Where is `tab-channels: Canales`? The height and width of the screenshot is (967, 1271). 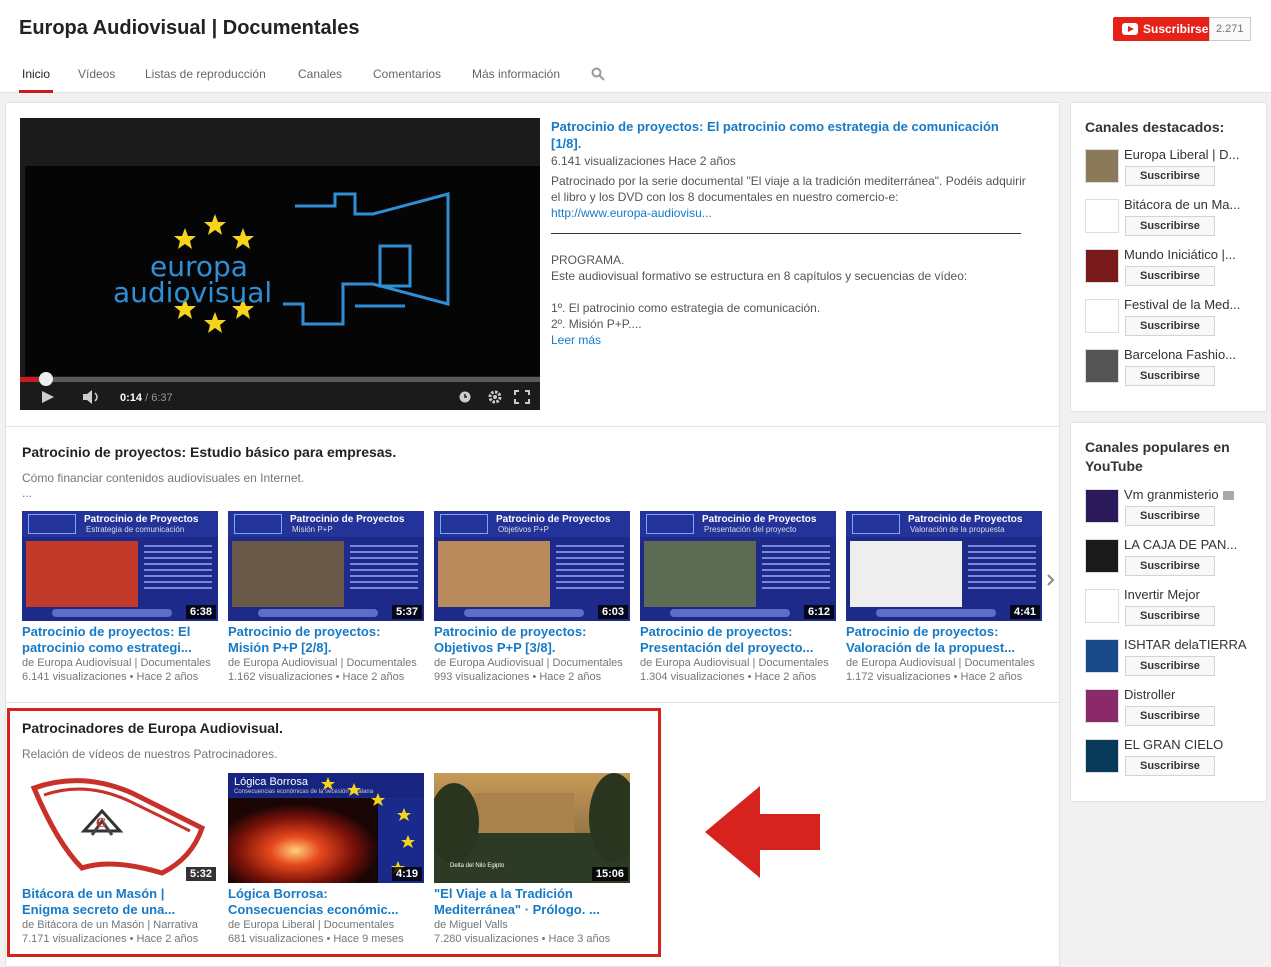 tab-channels: Canales is located at coordinates (320, 74).